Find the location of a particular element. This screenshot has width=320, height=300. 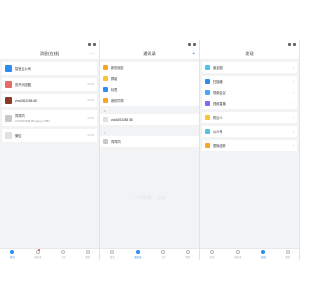

list-item: 更换皮肤 › is located at coordinates (249, 145).